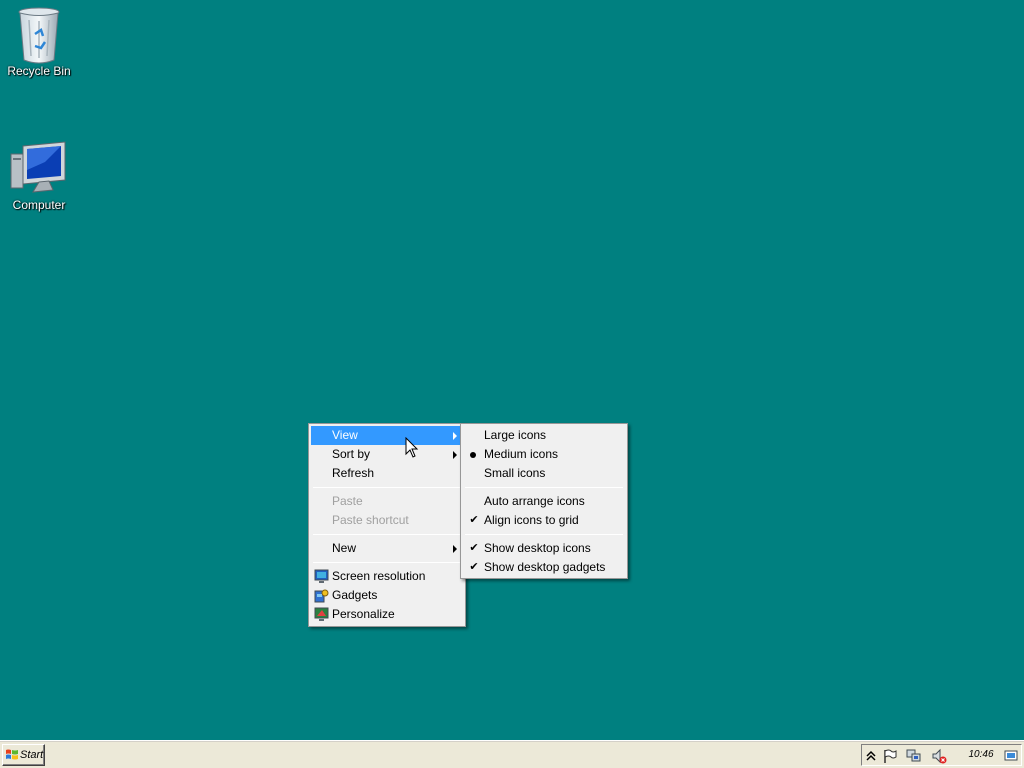 The image size is (1024, 768). What do you see at coordinates (873, 756) in the screenshot?
I see `show-hidden-icons-chevron-icon` at bounding box center [873, 756].